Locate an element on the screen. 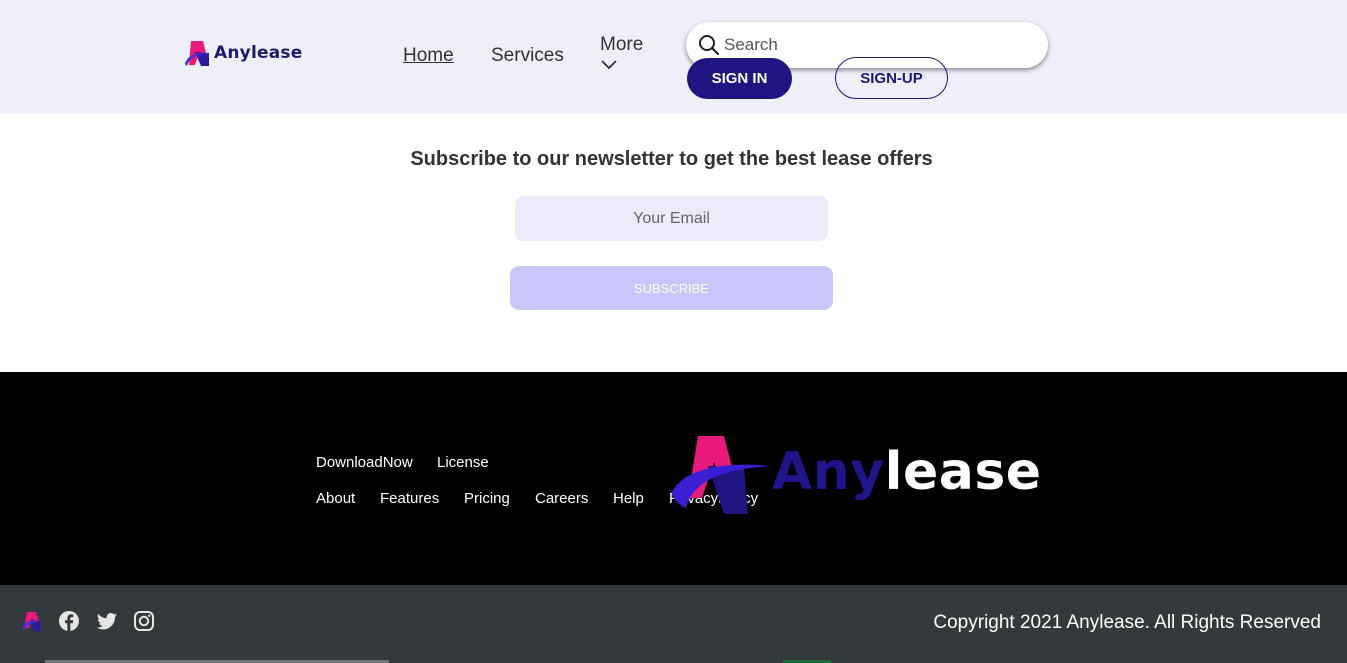 The width and height of the screenshot is (1347, 663). search-input is located at coordinates (874, 45).